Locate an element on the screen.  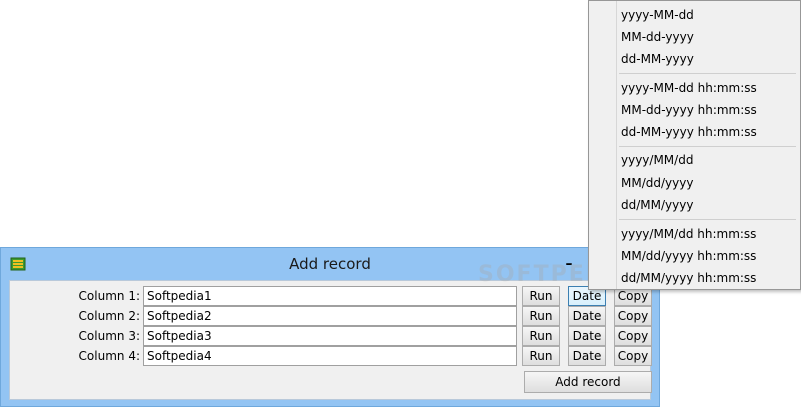
run-button-1: Run is located at coordinates (541, 296).